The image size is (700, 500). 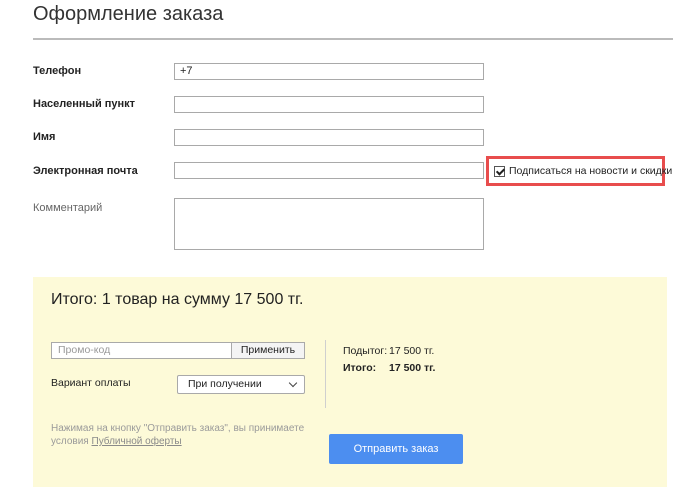 What do you see at coordinates (137, 441) in the screenshot?
I see `public-offer-link: Публичной оферты` at bounding box center [137, 441].